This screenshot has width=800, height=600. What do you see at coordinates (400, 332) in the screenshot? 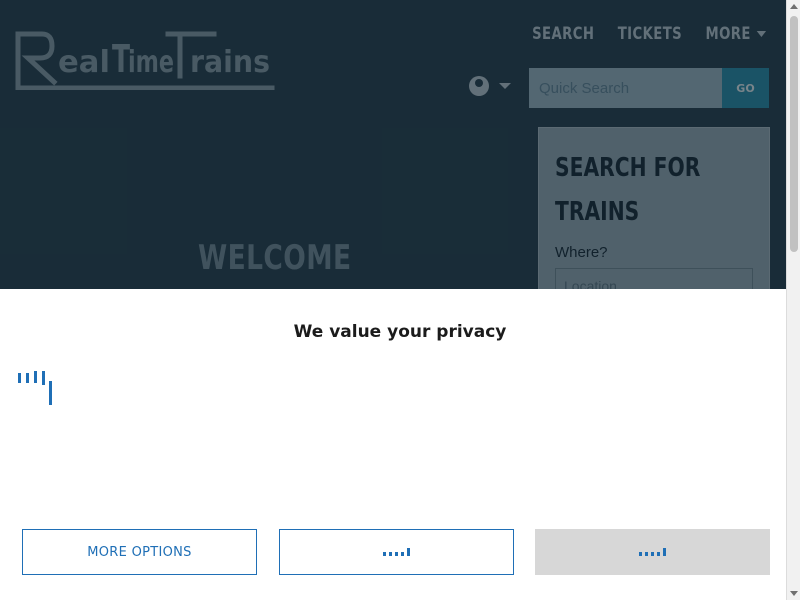
I see `consent-title: We value your privacy` at bounding box center [400, 332].